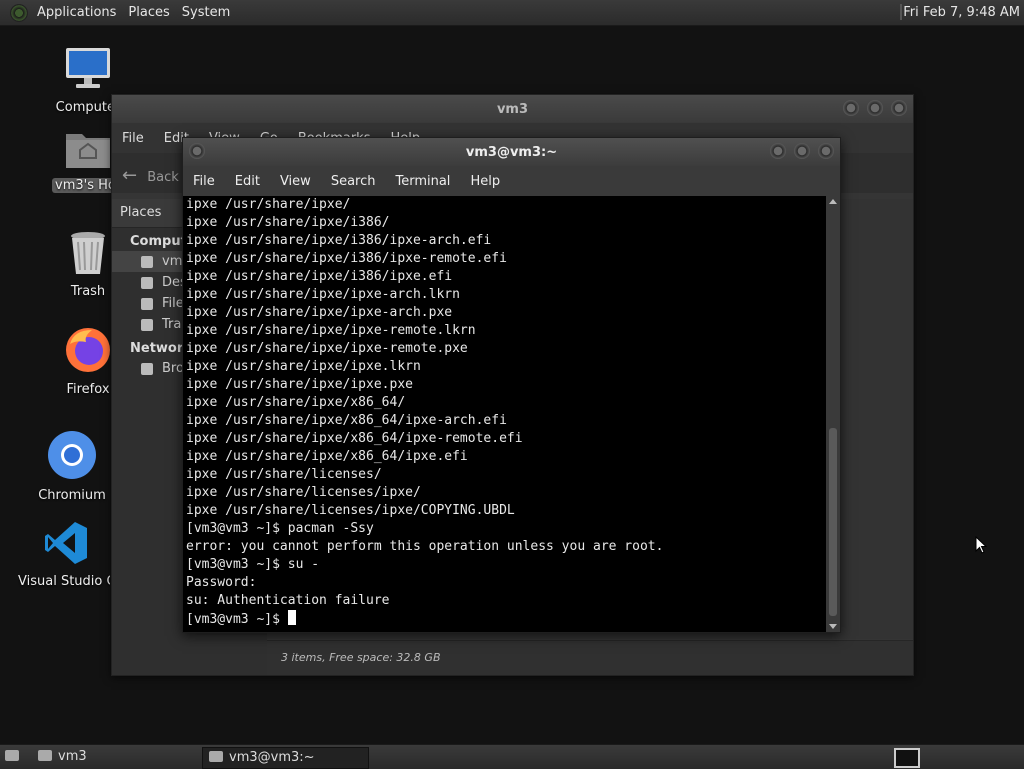 Image resolution: width=1024 pixels, height=769 pixels. I want to click on taskbar-item-label: vm3@vm3:~, so click(272, 757).